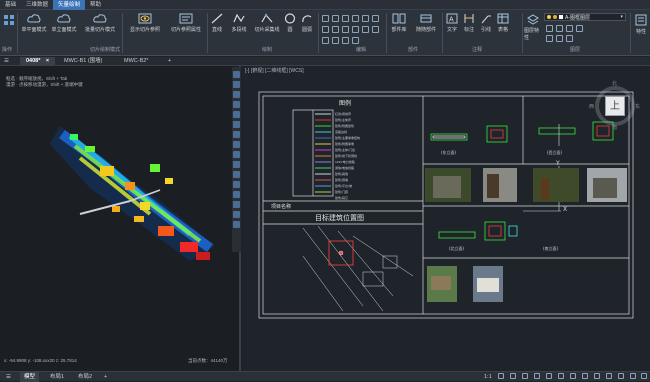 This screenshot has width=650, height=382. Describe the element at coordinates (236, 174) in the screenshot. I see `section-icon` at that location.